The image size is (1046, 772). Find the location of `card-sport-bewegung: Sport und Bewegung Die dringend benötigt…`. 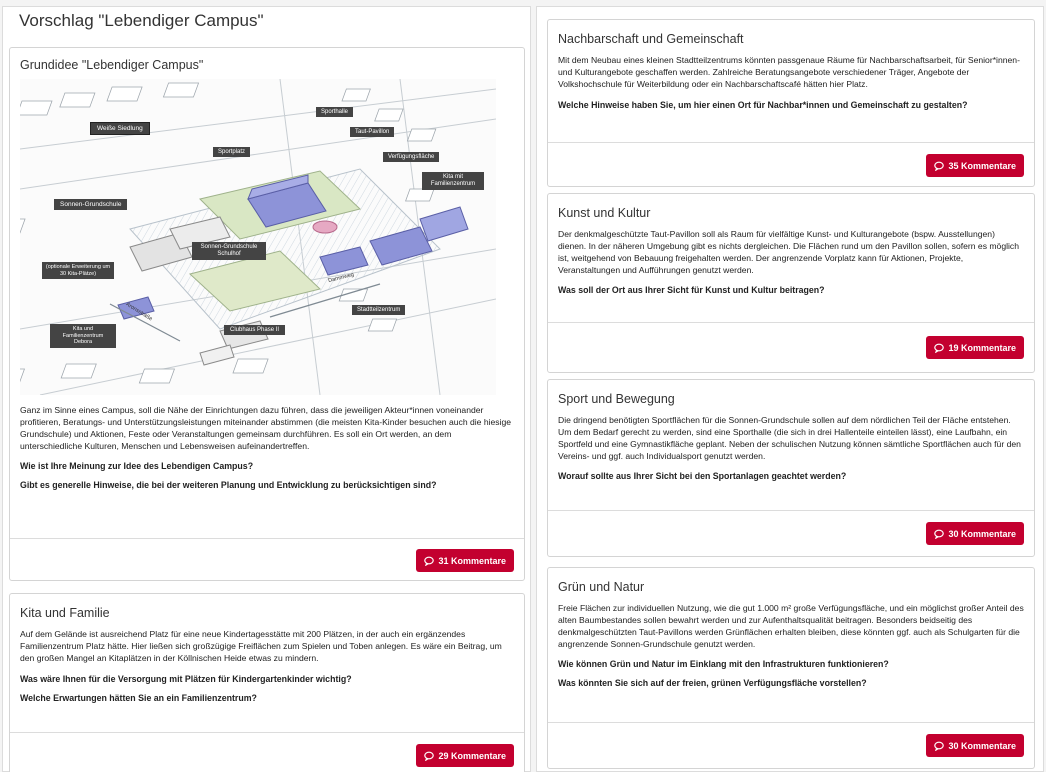

card-sport-bewegung: Sport und Bewegung Die dringend benötigt… is located at coordinates (791, 468).